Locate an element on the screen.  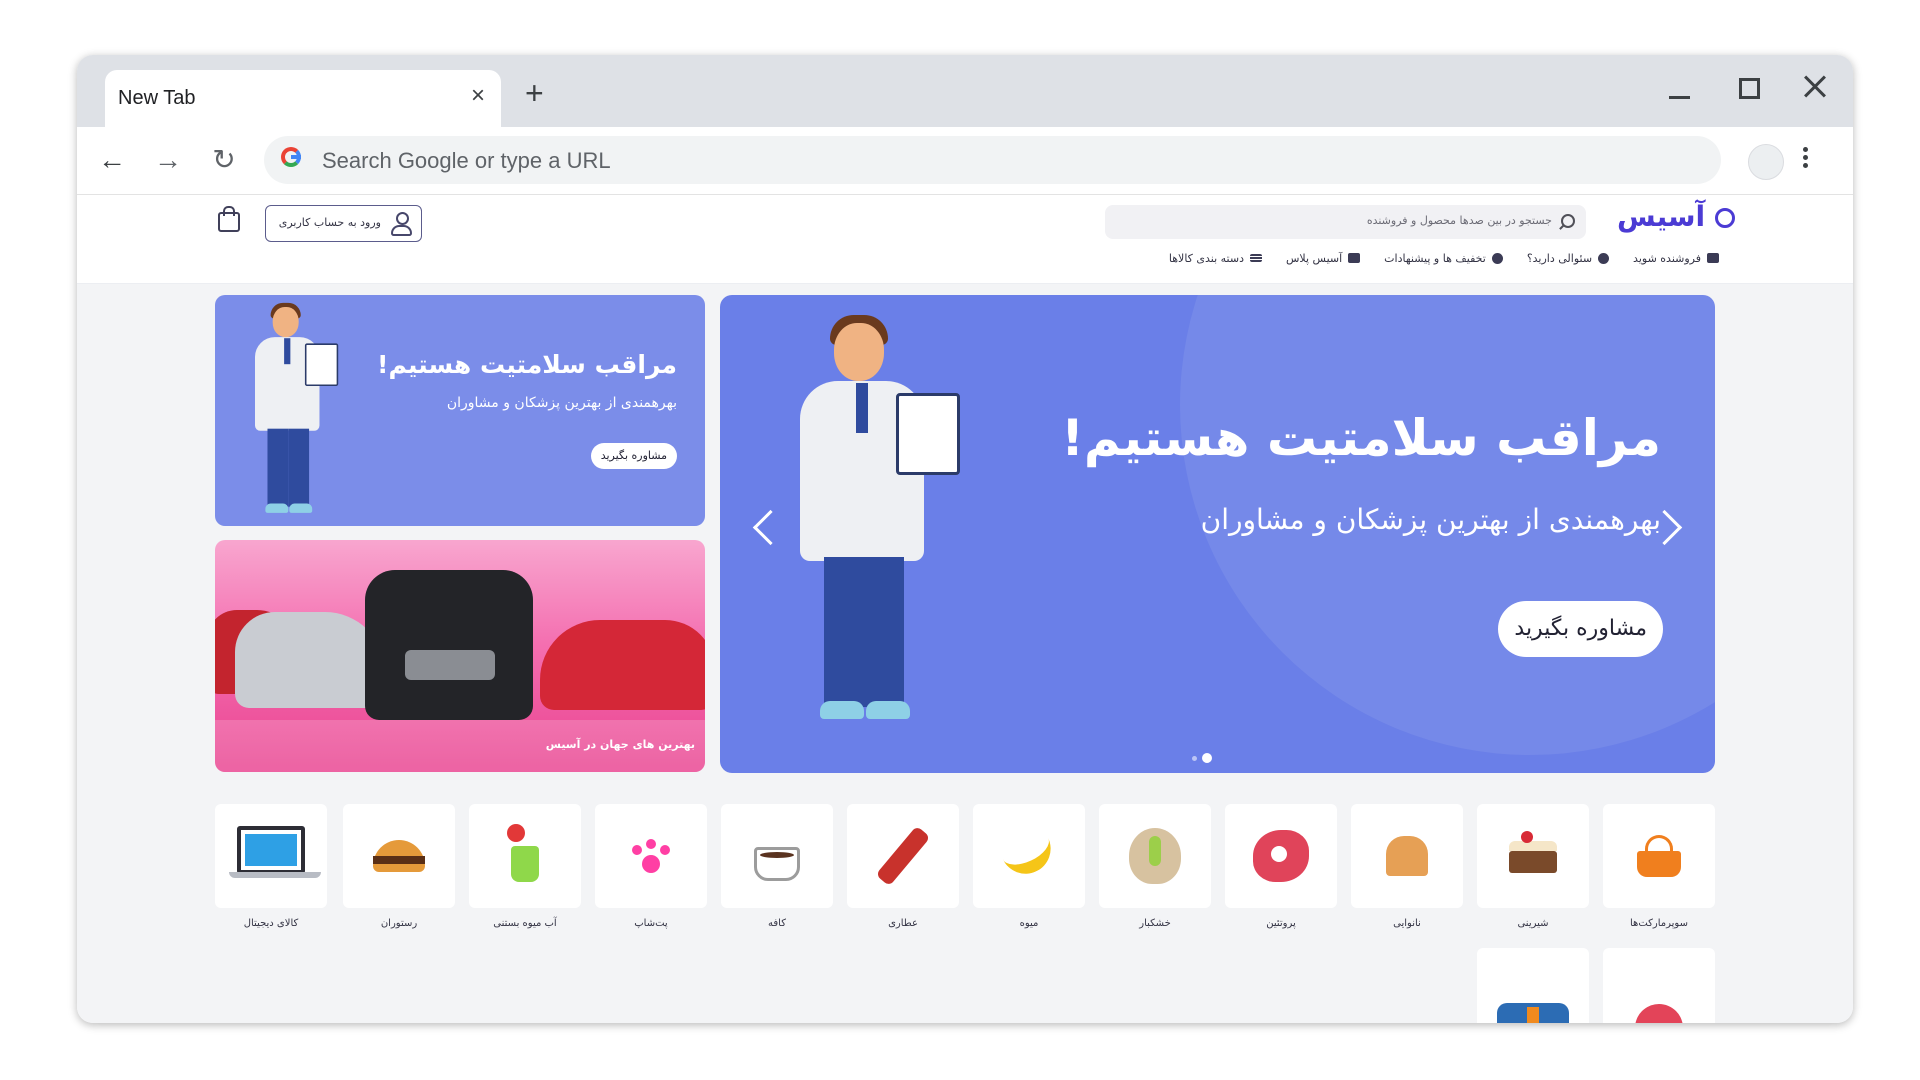
category-beauty is located at coordinates (1659, 985).